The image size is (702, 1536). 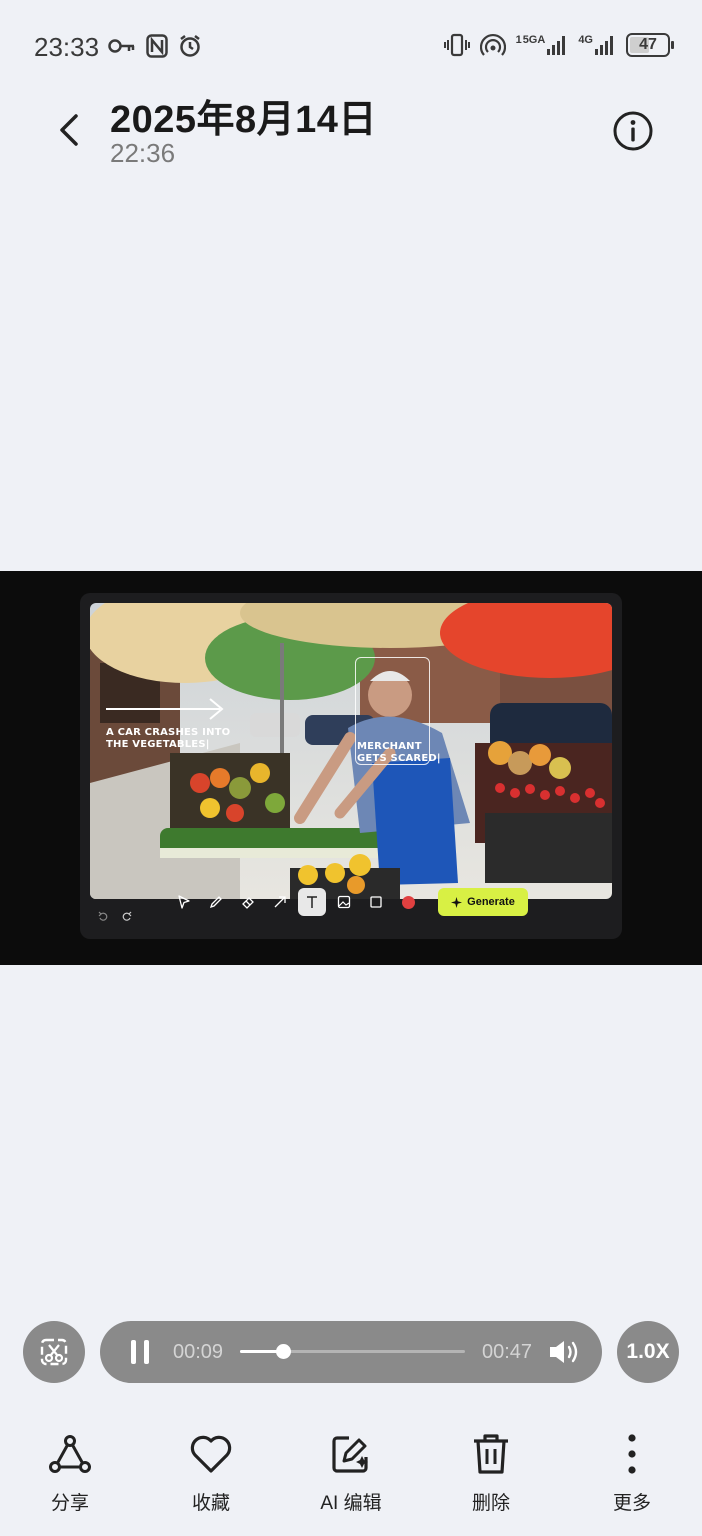 I want to click on select-tool, so click(x=184, y=902).